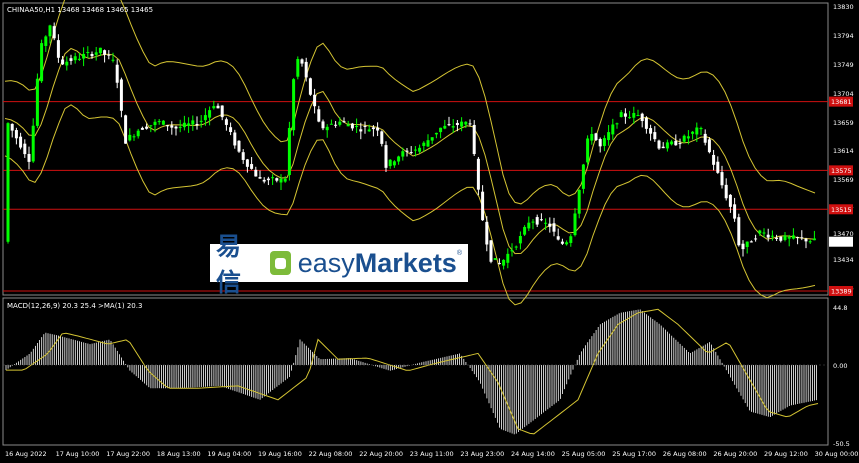 The image size is (859, 463). Describe the element at coordinates (841, 242) in the screenshot. I see `price-tag-label: 13465` at that location.